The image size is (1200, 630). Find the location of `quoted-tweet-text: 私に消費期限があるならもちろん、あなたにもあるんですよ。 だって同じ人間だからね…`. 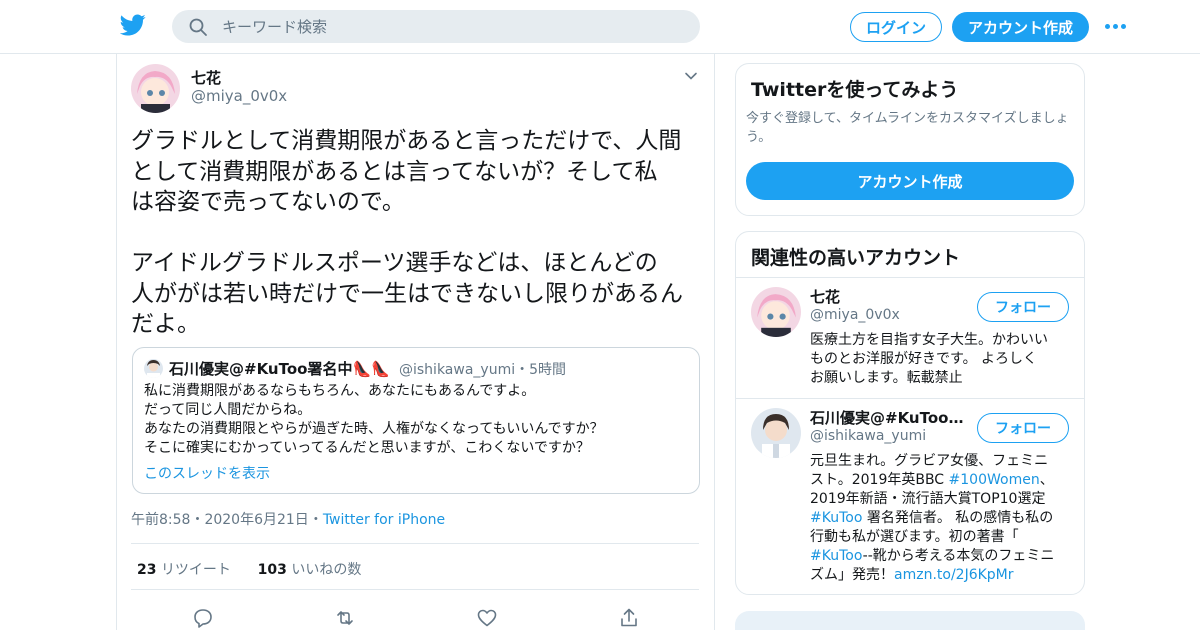

quoted-tweet-text: 私に消費期限があるならもちろん、あなたにもあるんですよ。 だって同じ人間だからね… is located at coordinates (374, 419).